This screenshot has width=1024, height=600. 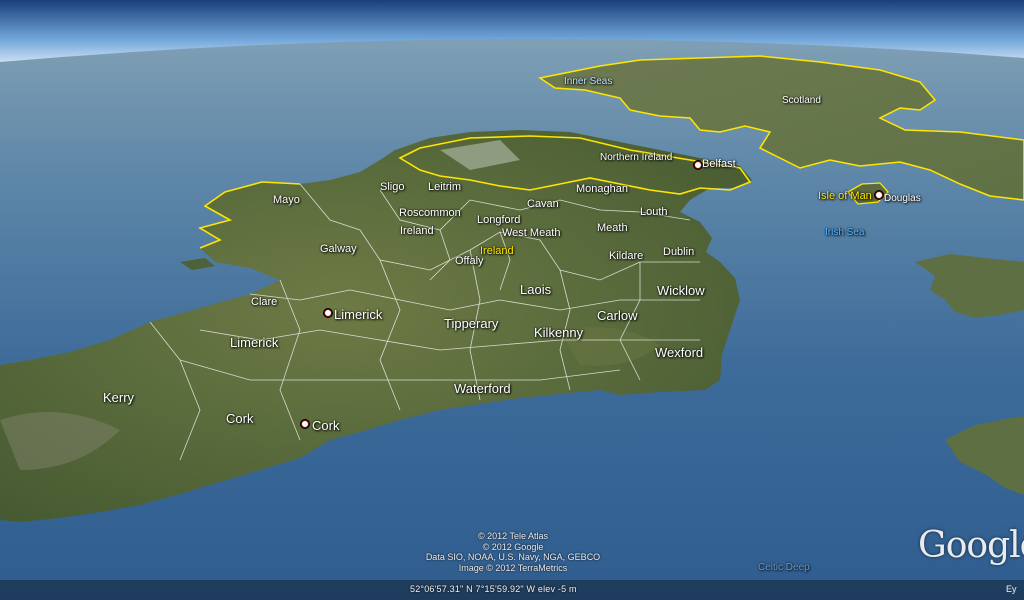 I want to click on label-celtic-deep: Celtic Deep, so click(x=784, y=567).